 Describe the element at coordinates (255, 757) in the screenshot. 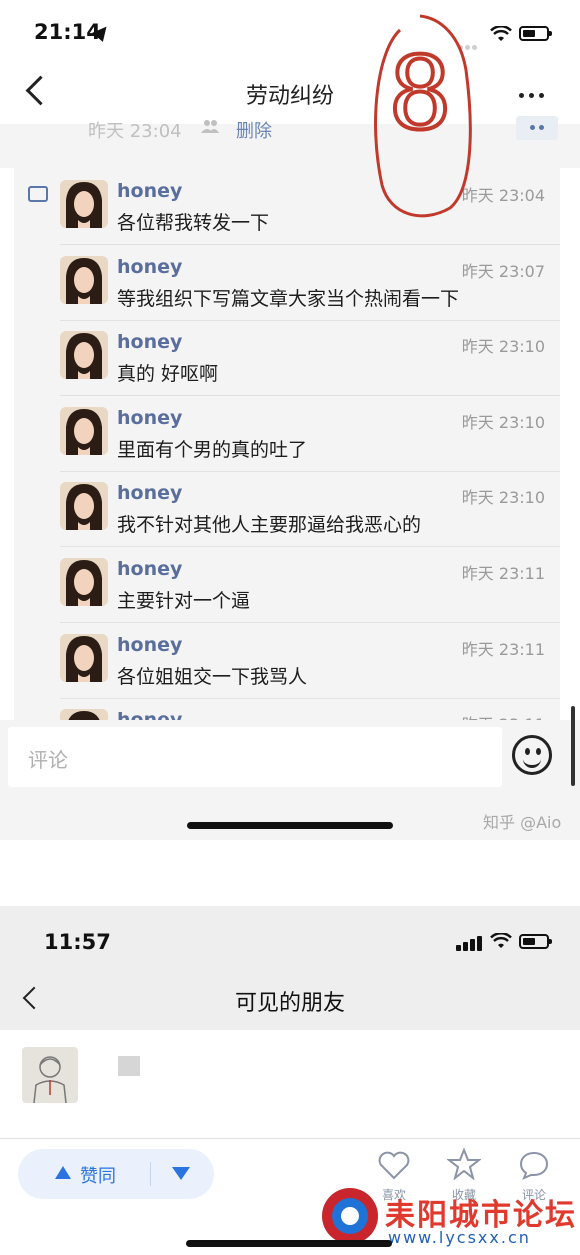

I see `comment-input` at that location.